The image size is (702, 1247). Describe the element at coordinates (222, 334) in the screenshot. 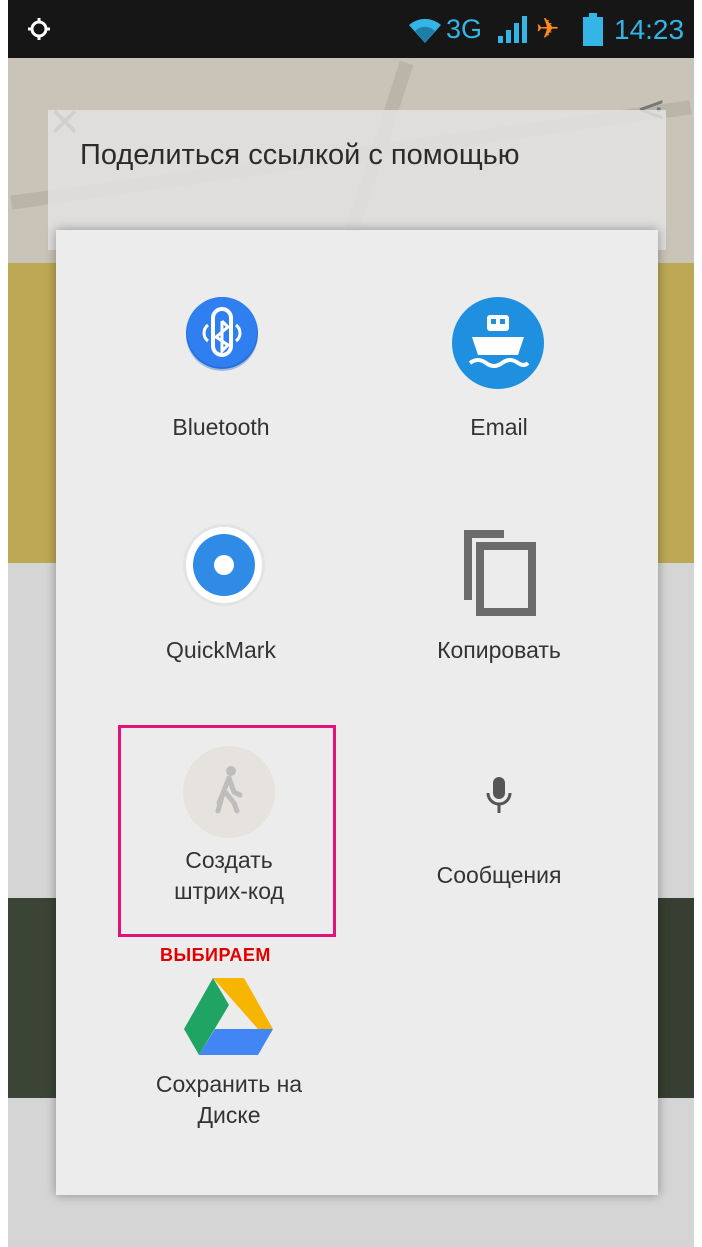

I see `bluetooth-icon` at that location.